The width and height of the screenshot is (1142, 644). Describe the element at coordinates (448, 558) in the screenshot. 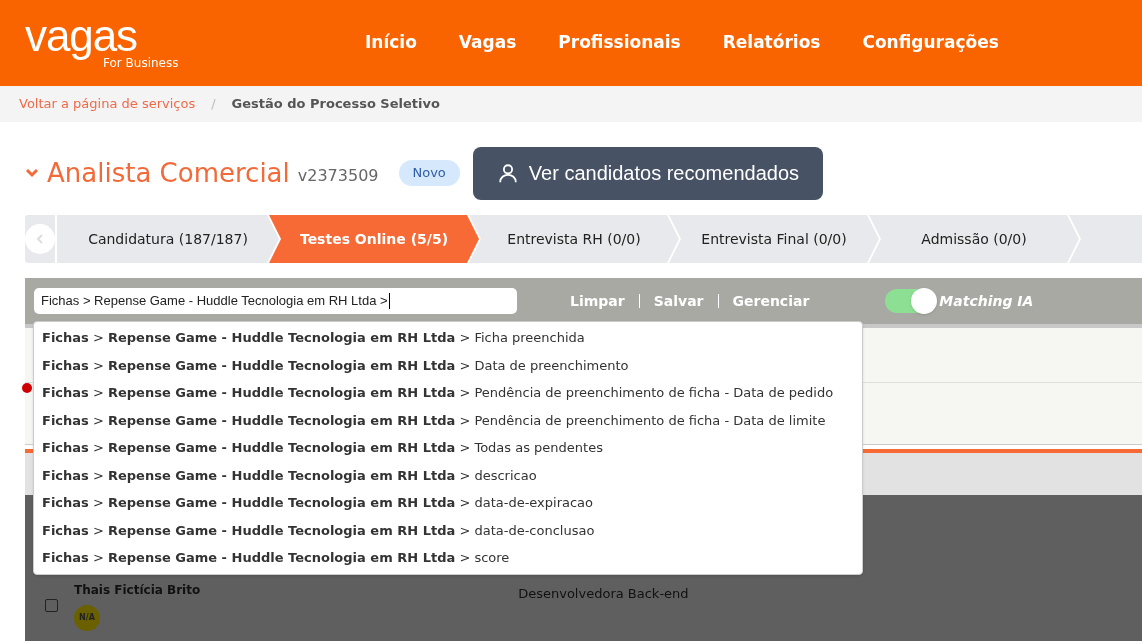

I see `suggestion-item: Fichas > Repense Game - Huddle Tecnologia em RH Ltda > score` at that location.